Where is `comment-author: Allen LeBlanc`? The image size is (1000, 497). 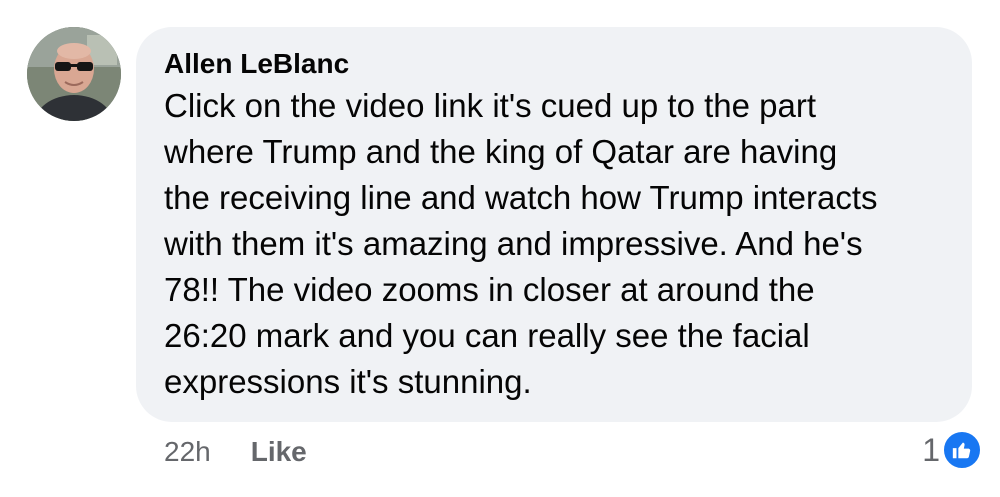 comment-author: Allen LeBlanc is located at coordinates (556, 64).